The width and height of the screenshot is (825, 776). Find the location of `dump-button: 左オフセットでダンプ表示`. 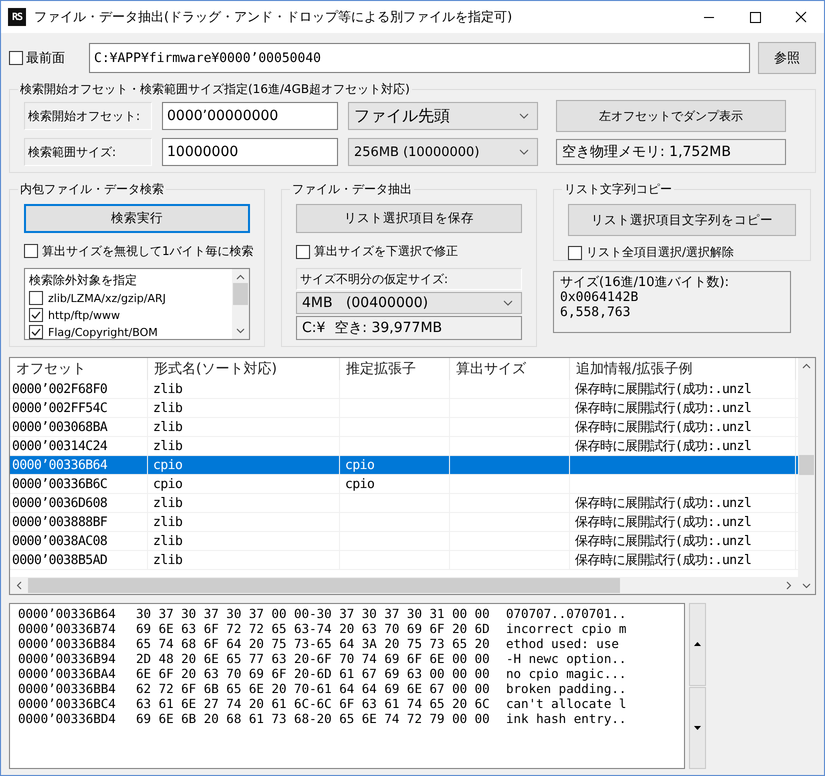

dump-button: 左オフセットでダンプ表示 is located at coordinates (671, 116).